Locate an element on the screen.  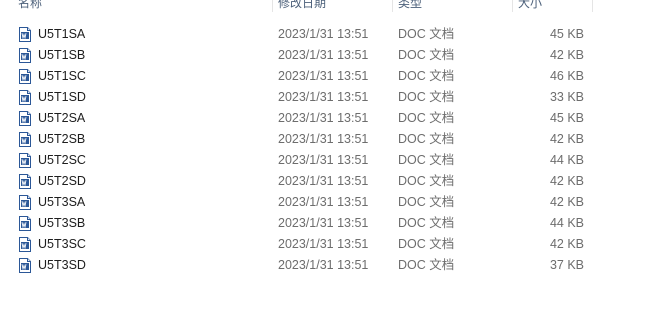
file-row: U5T2SB 2023/1/31 13:51 DOC 文档 42 KB is located at coordinates (300, 139).